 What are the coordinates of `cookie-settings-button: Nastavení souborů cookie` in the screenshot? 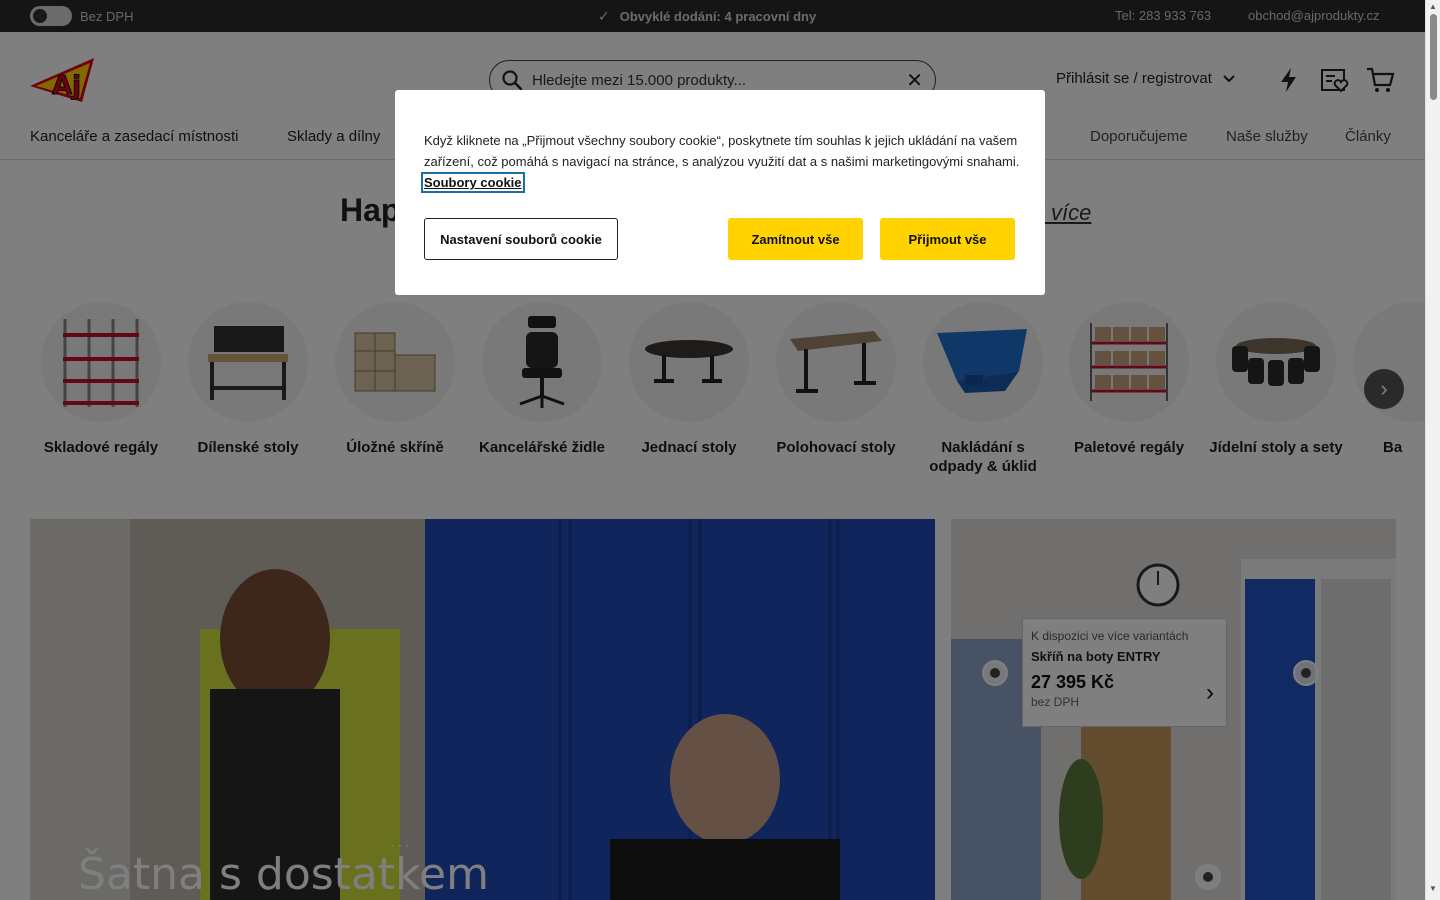 It's located at (521, 239).